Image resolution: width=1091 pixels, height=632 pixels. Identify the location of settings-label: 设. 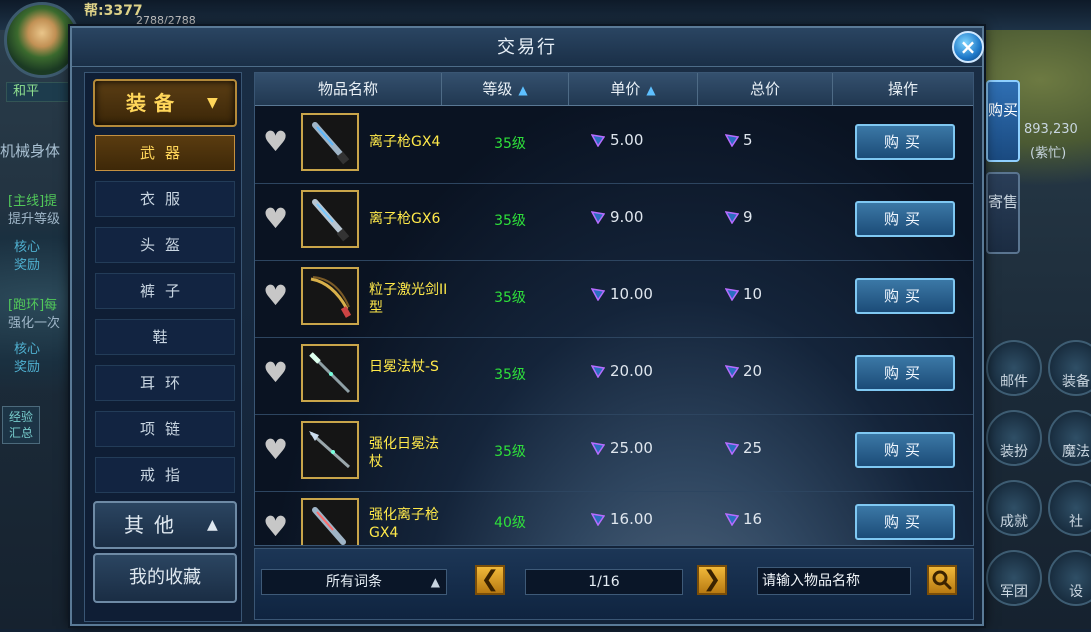
(1076, 592).